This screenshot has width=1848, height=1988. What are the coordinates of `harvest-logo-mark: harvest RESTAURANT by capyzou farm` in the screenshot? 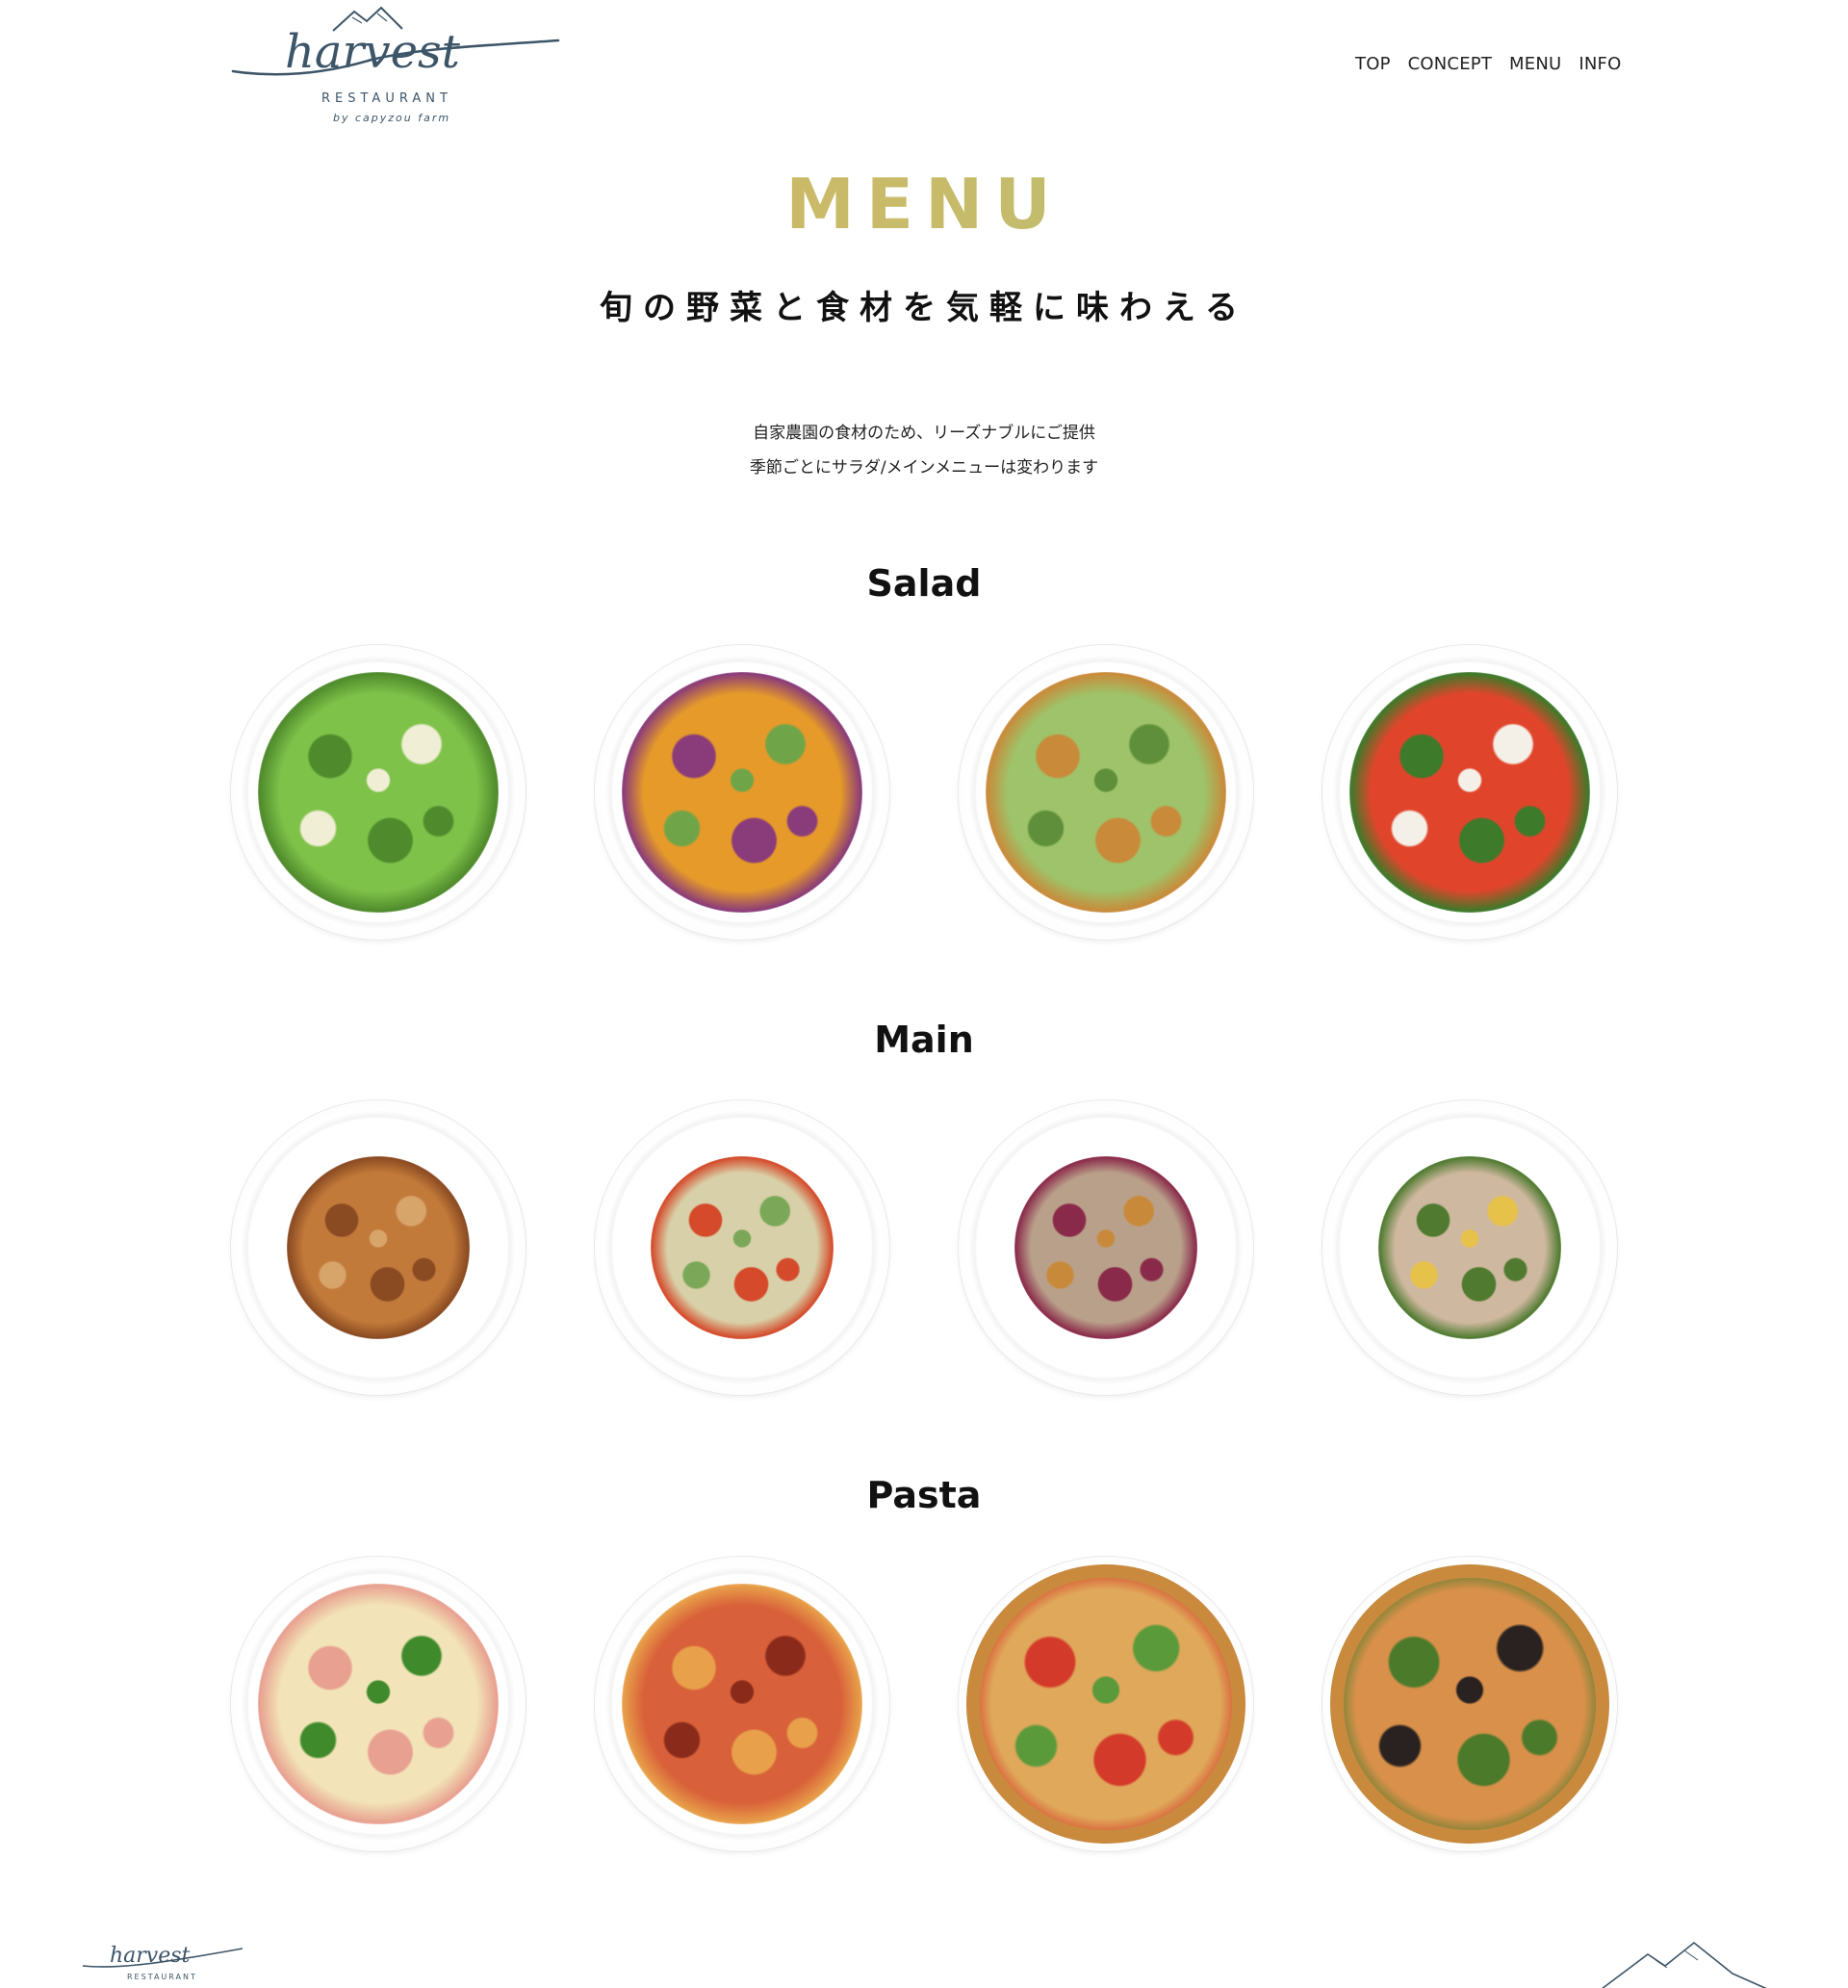 It's located at (395, 65).